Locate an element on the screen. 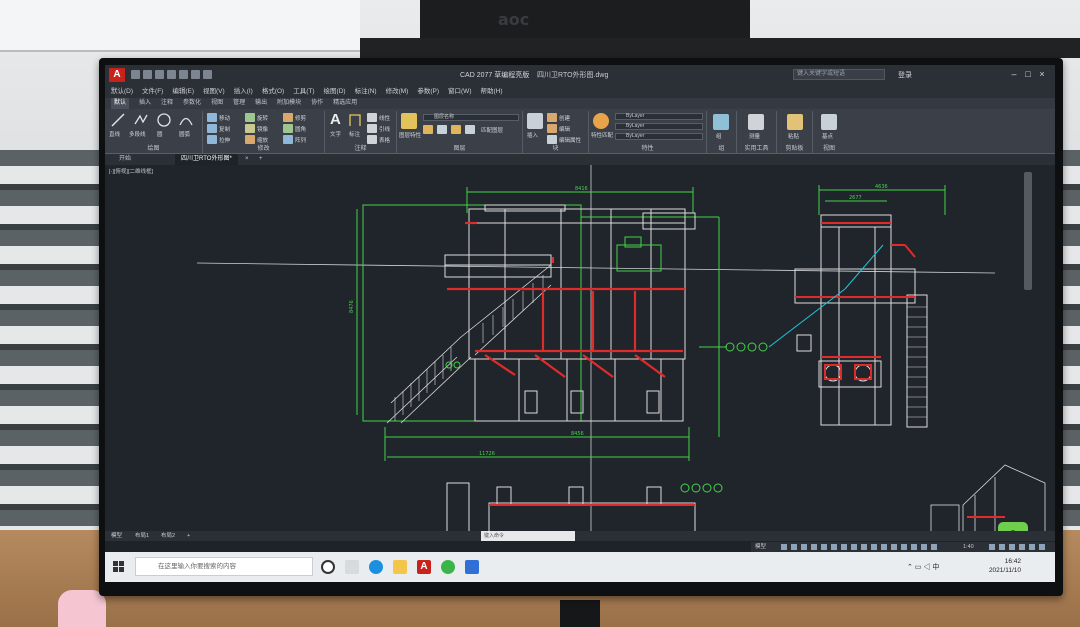 Image resolution: width=1080 pixels, height=627 pixels. panel-layers-title: 图层 is located at coordinates (459, 149).